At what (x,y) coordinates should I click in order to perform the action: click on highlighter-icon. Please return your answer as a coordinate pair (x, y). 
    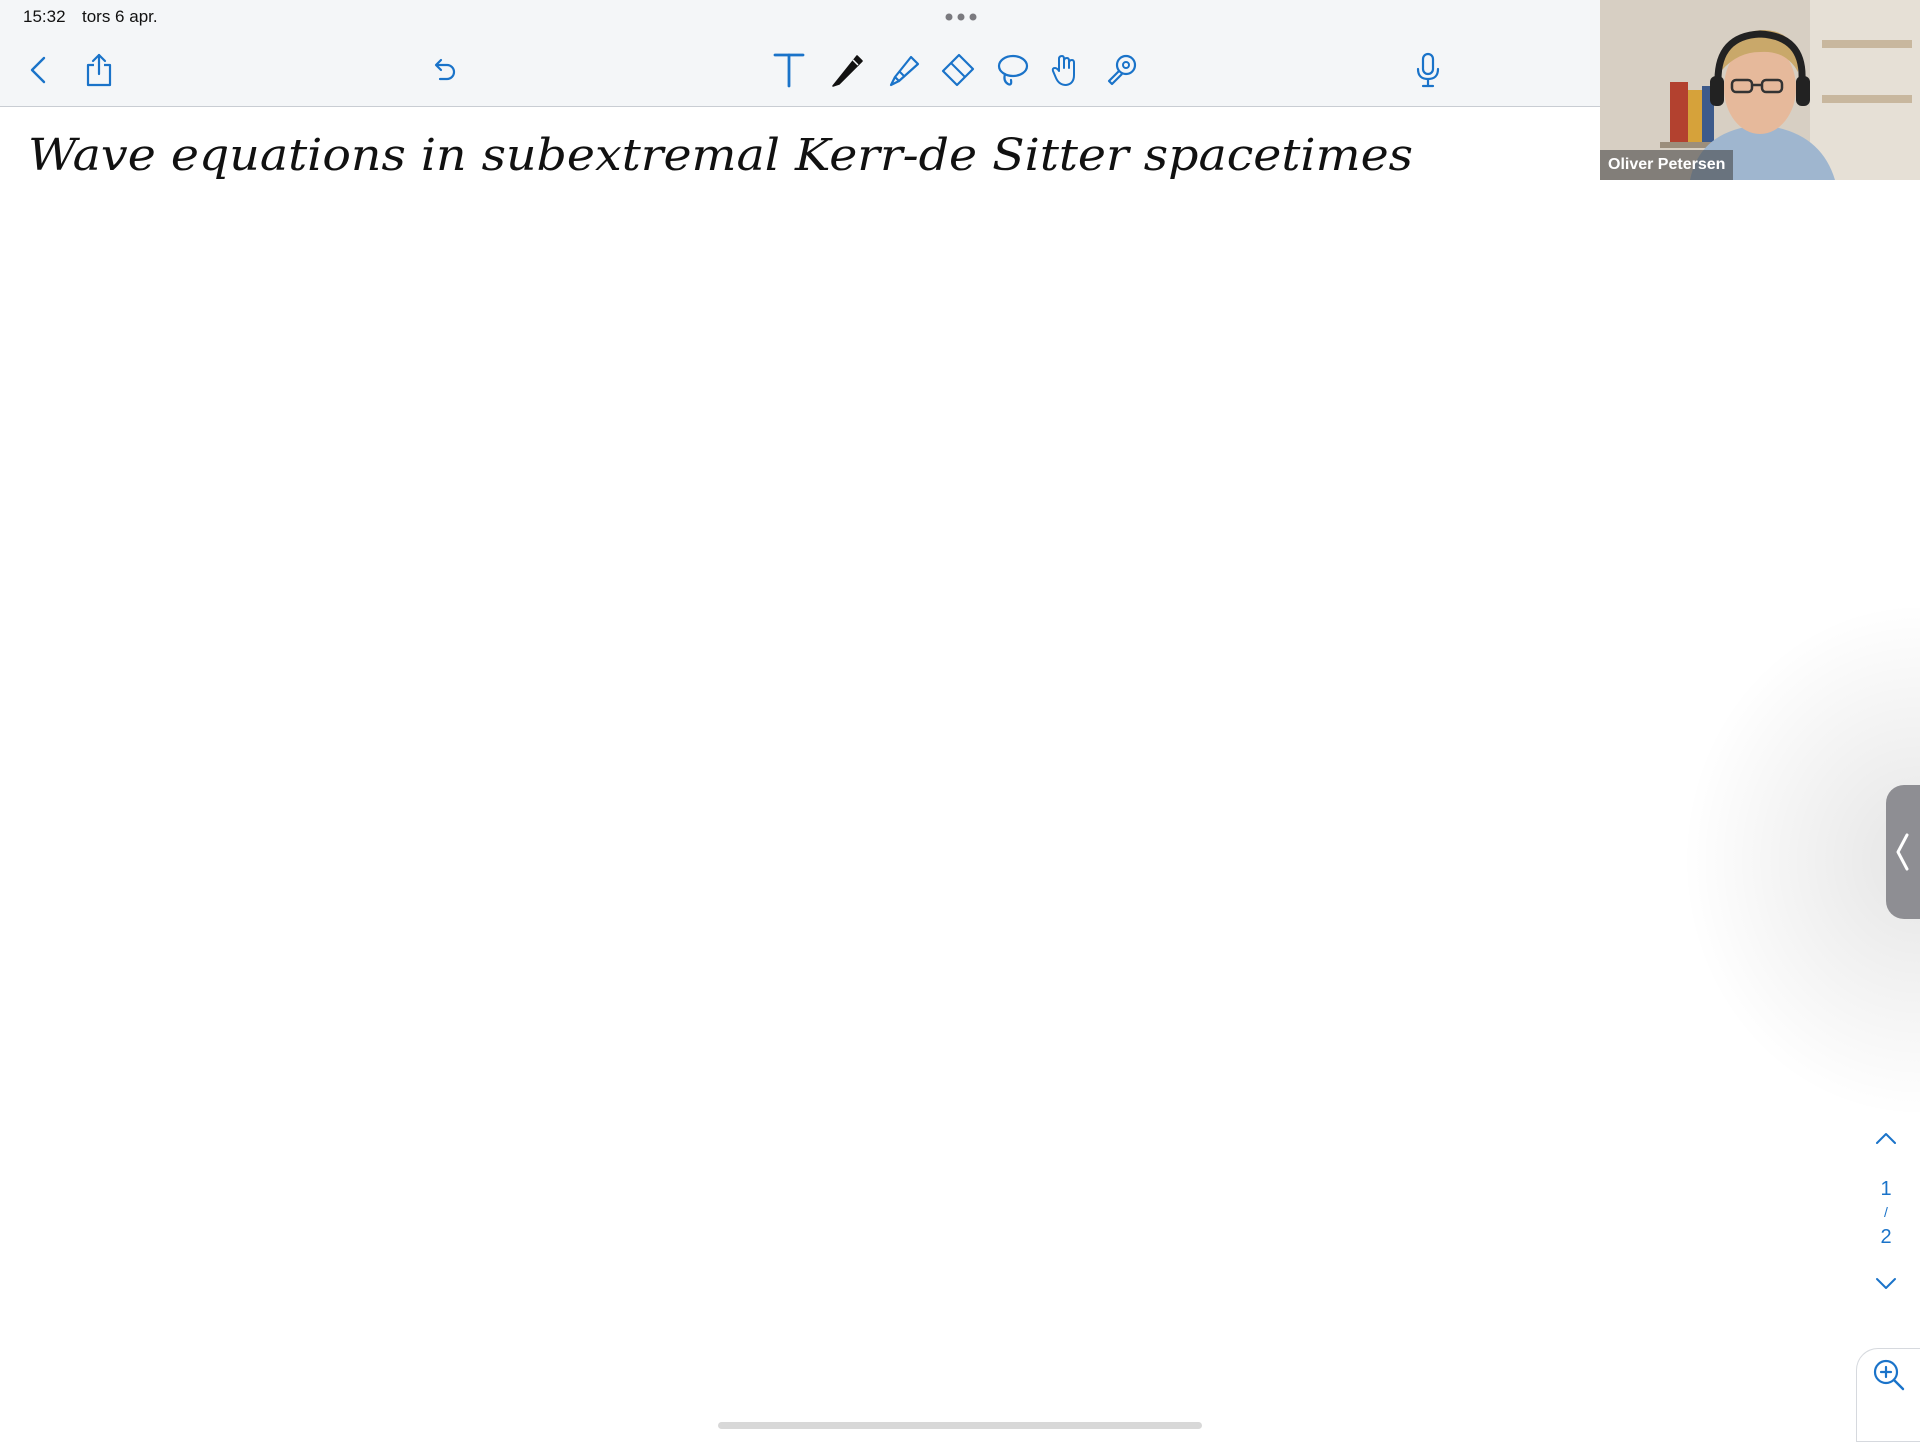
    Looking at the image, I should click on (904, 71).